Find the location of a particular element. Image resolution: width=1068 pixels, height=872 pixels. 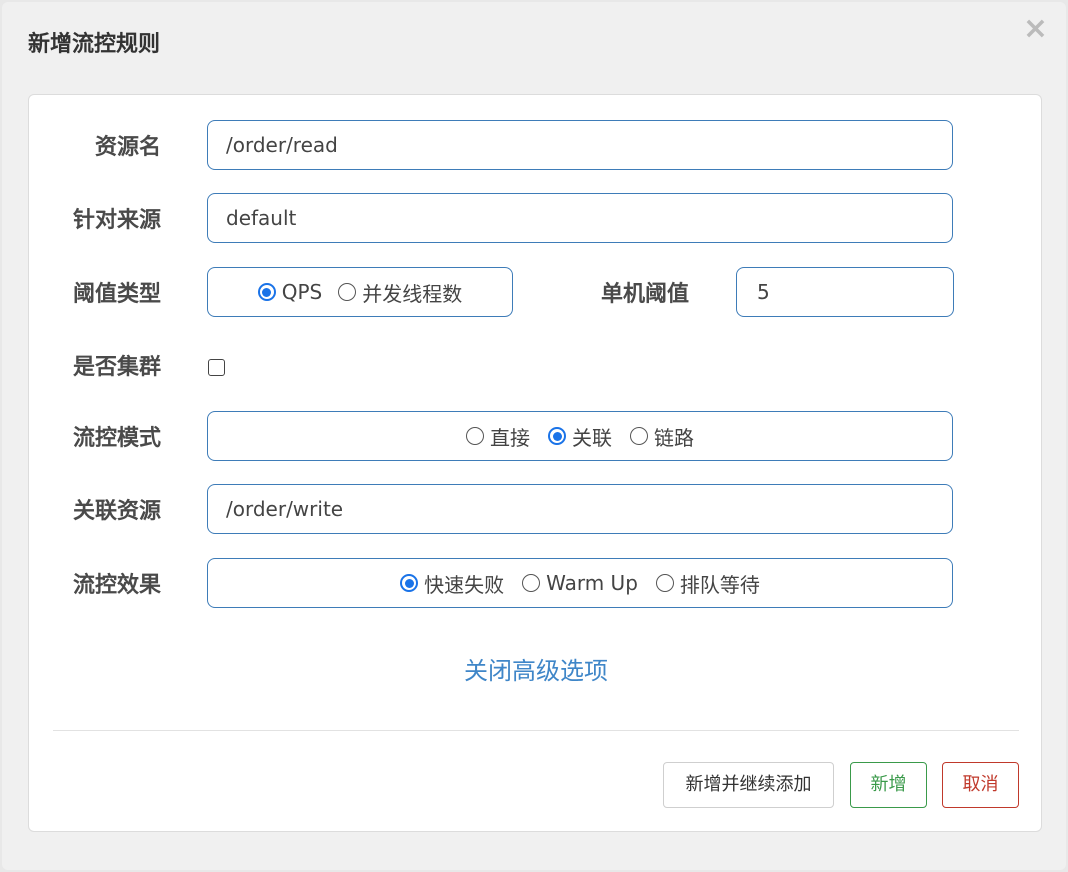

ref-resource-input: /order/write is located at coordinates (580, 509).